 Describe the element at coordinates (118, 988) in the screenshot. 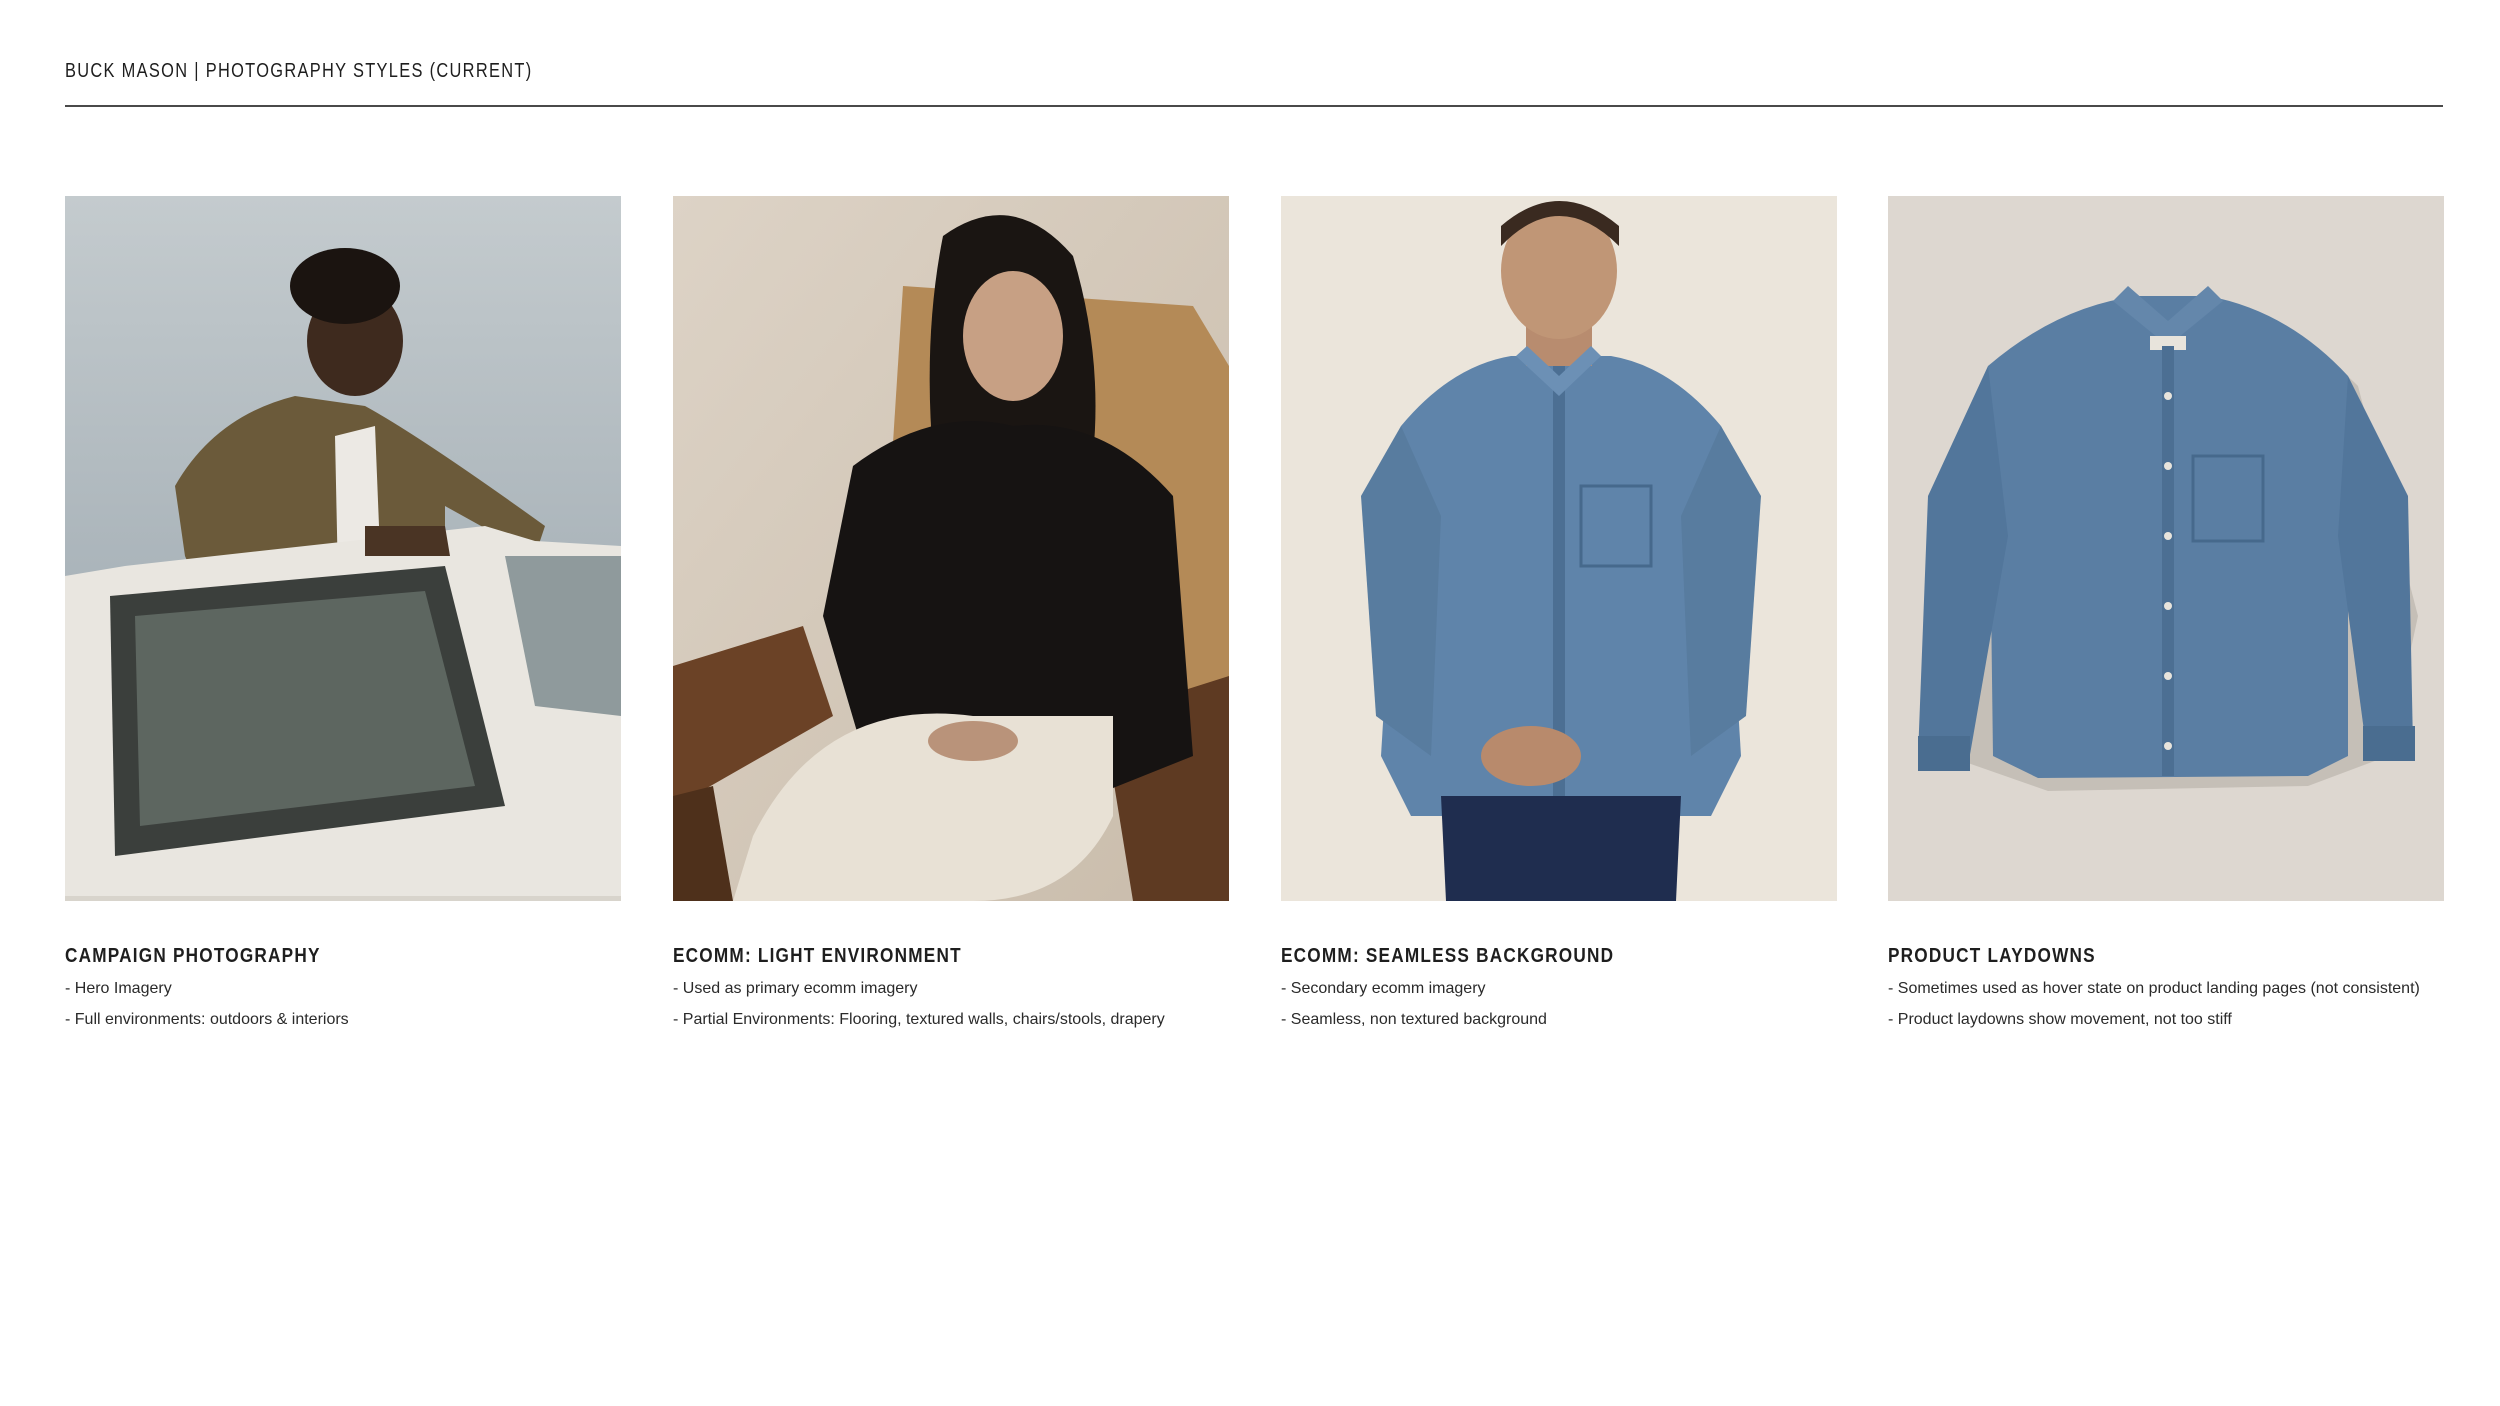

I see `campaign-note-1: - Hero Imagery` at that location.